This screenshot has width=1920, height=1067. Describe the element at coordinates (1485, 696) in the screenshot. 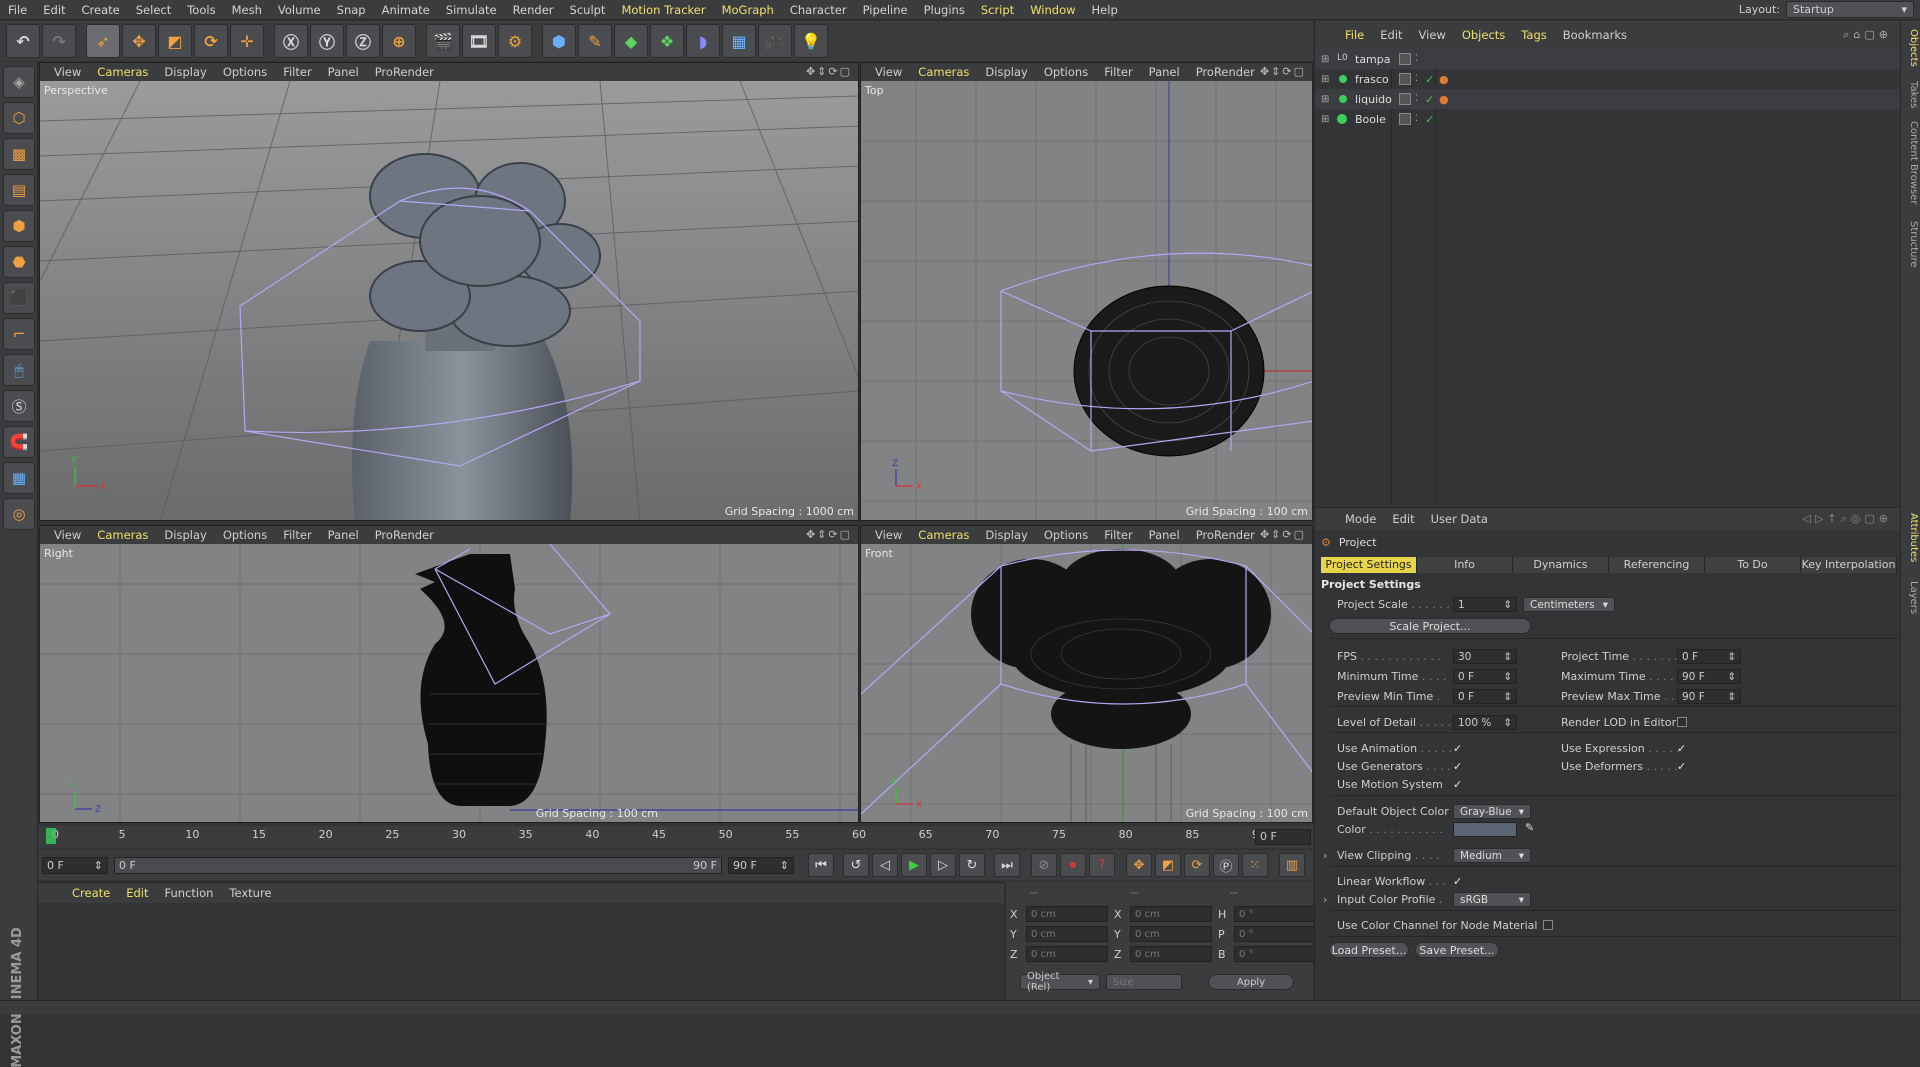

I see `preview-min-field: 0 F ⇕` at that location.